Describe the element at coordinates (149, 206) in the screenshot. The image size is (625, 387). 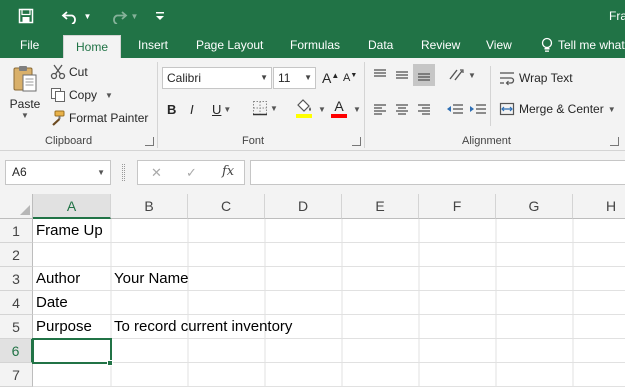
I see `column-header-b: B` at that location.